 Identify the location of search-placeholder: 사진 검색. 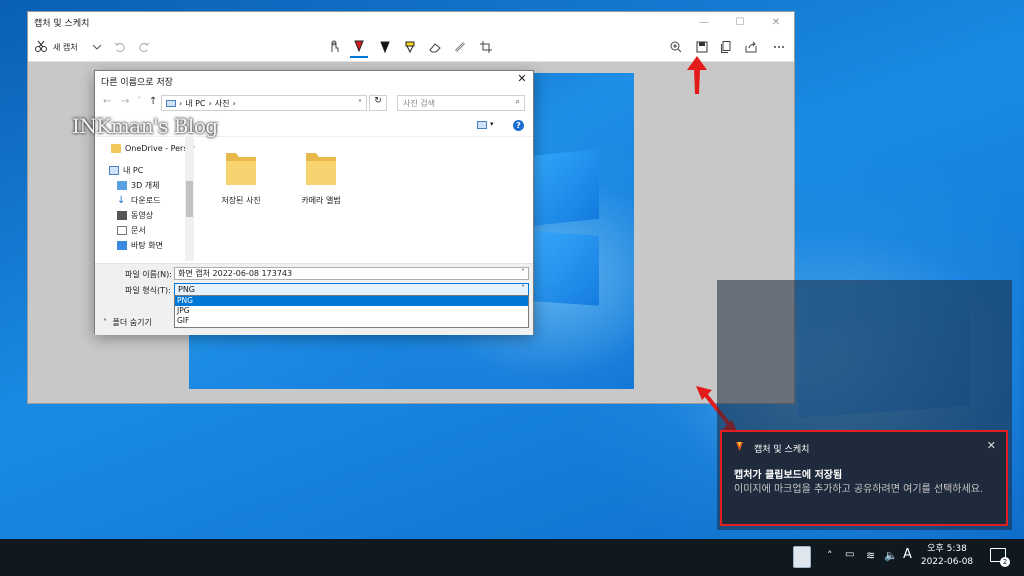
(419, 103).